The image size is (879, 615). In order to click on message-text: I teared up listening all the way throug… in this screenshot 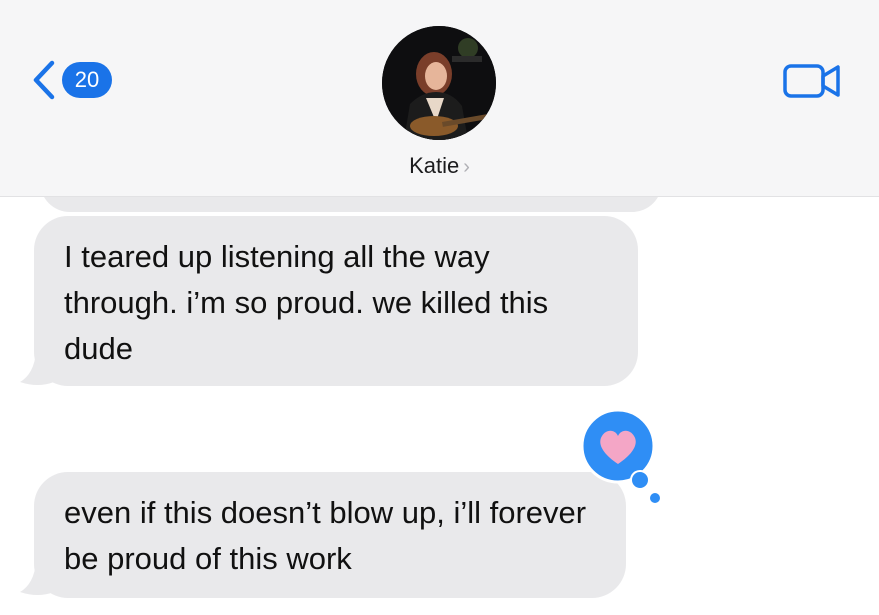, I will do `click(306, 302)`.